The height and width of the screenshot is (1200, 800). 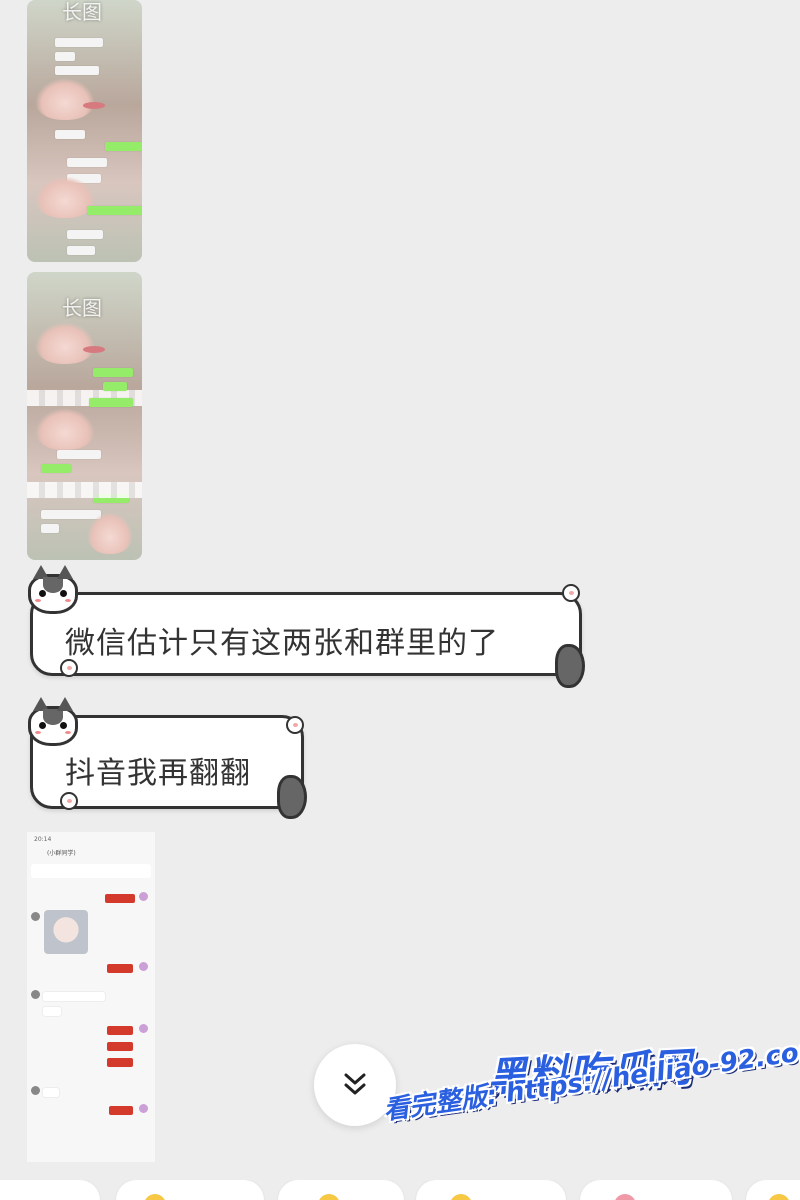 I want to click on long-image-thumbnail-1: 长图, so click(x=84, y=131).